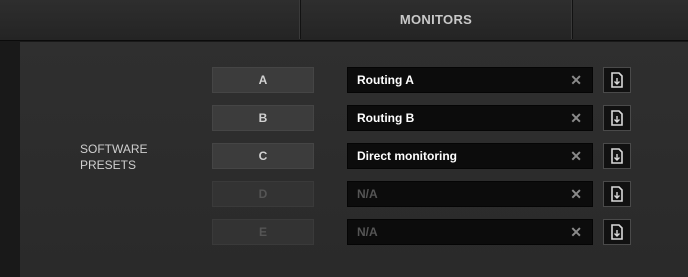  I want to click on top-tab-bar: MONITORS, so click(344, 20).